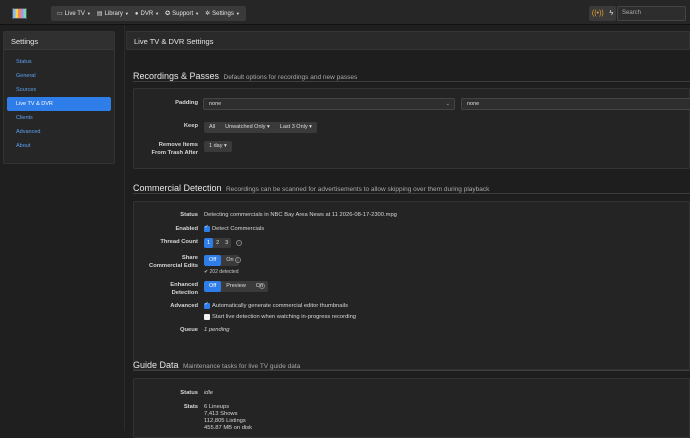  I want to click on button-label: Last 3 Only, so click(293, 127).